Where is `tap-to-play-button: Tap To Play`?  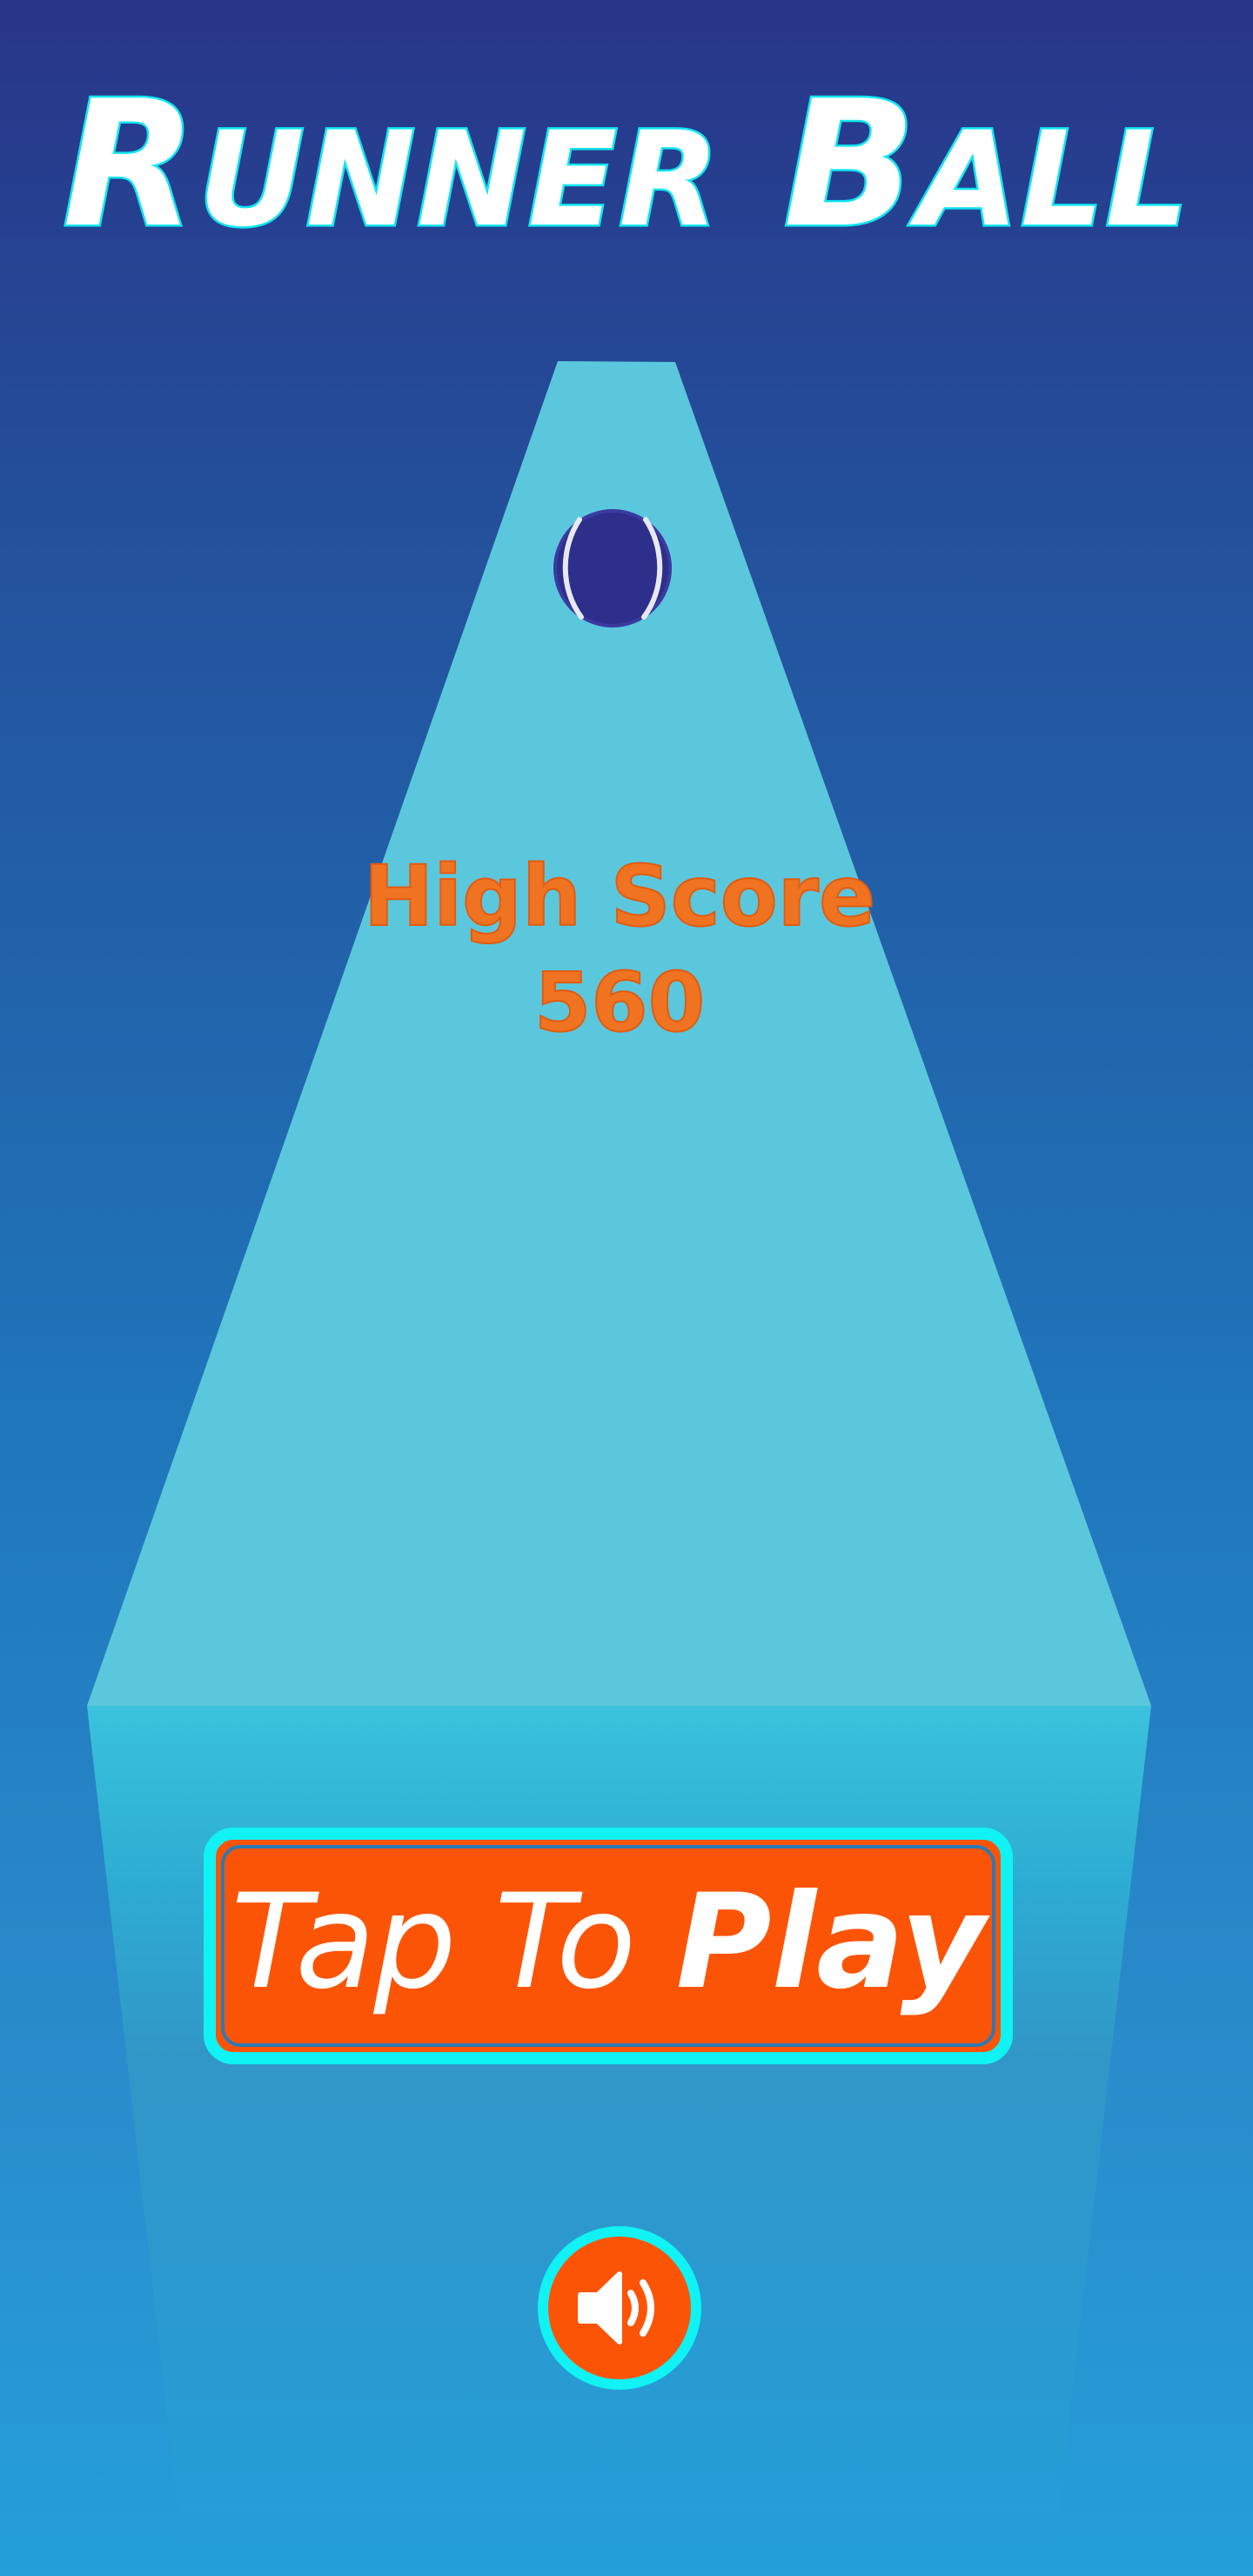 tap-to-play-button: Tap To Play is located at coordinates (608, 1946).